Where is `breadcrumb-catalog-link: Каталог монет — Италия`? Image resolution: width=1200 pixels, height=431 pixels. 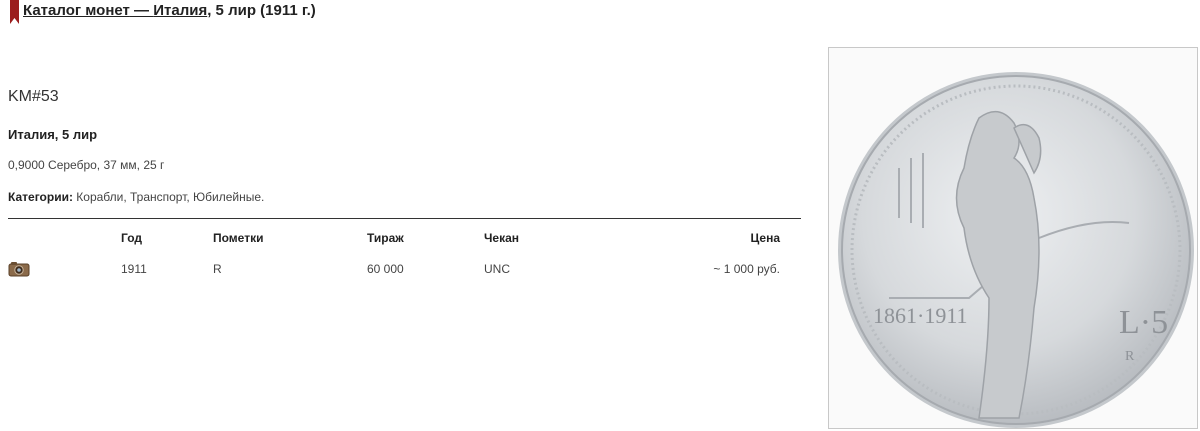 breadcrumb-catalog-link: Каталог монет — Италия is located at coordinates (115, 10).